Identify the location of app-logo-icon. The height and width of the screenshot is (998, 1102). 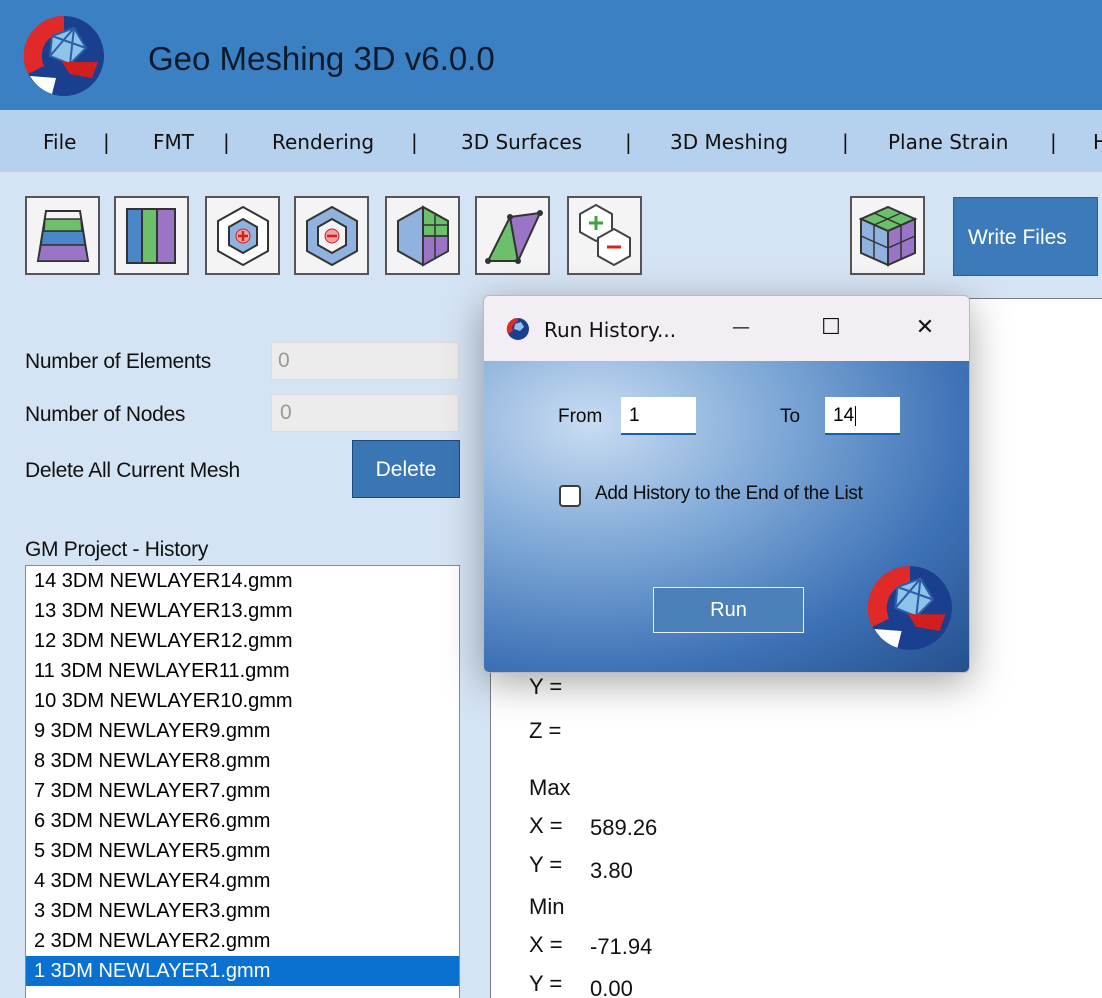
(63, 55).